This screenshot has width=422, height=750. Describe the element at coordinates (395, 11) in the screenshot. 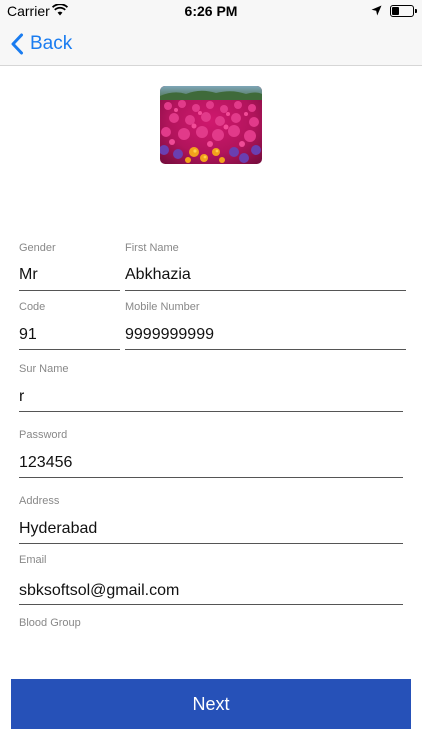

I see `battery-level` at that location.